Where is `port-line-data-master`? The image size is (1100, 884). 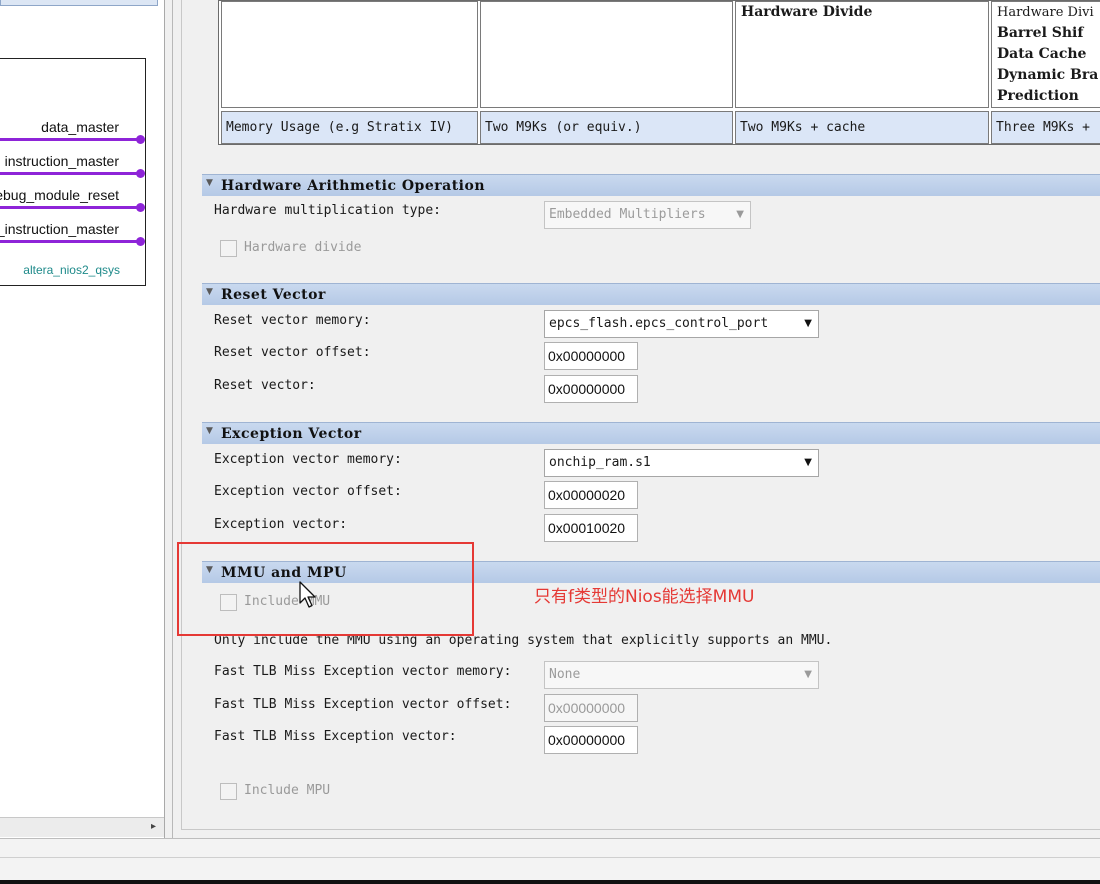
port-line-data-master is located at coordinates (71, 139).